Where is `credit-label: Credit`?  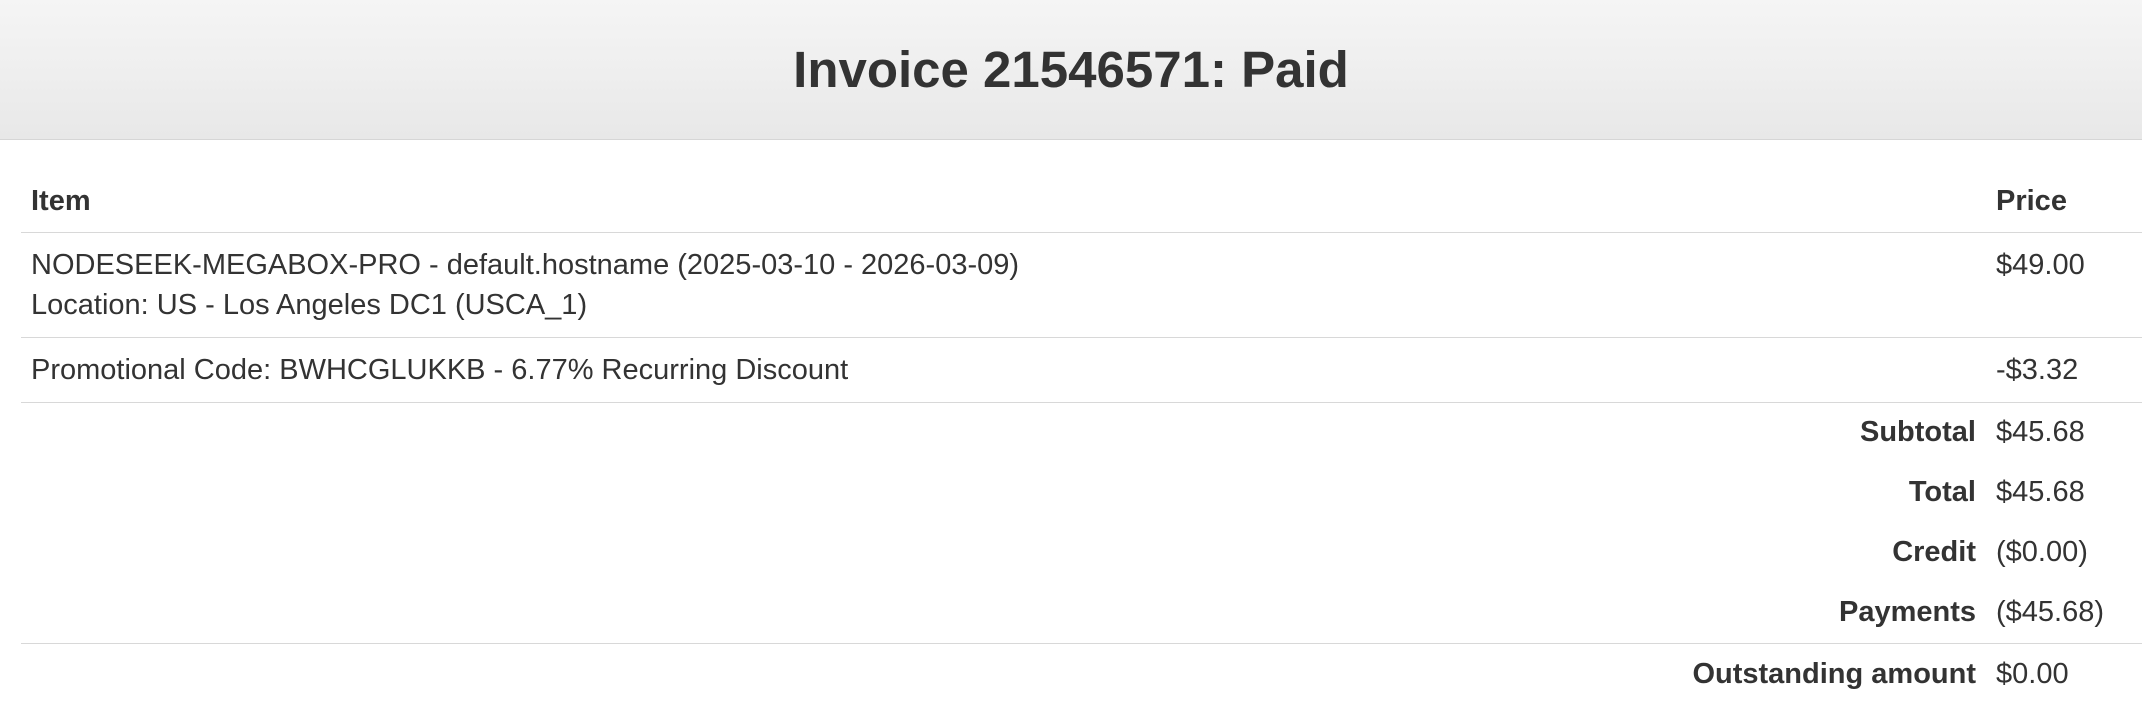
credit-label: Credit is located at coordinates (1934, 552).